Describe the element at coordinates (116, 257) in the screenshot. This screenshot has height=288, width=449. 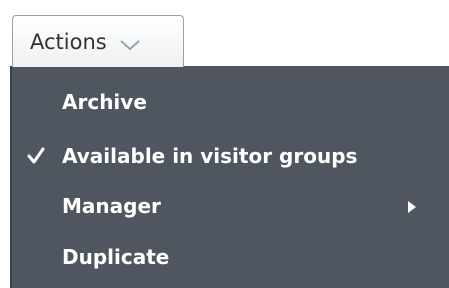
I see `menu-item-label: Duplicate` at that location.